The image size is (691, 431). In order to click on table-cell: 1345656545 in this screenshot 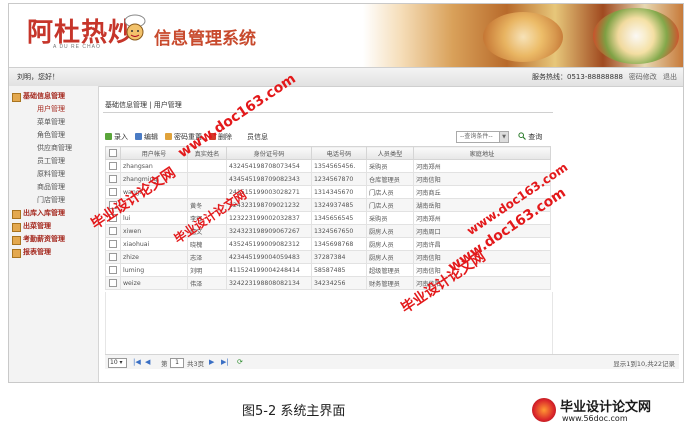, I will do `click(339, 218)`.